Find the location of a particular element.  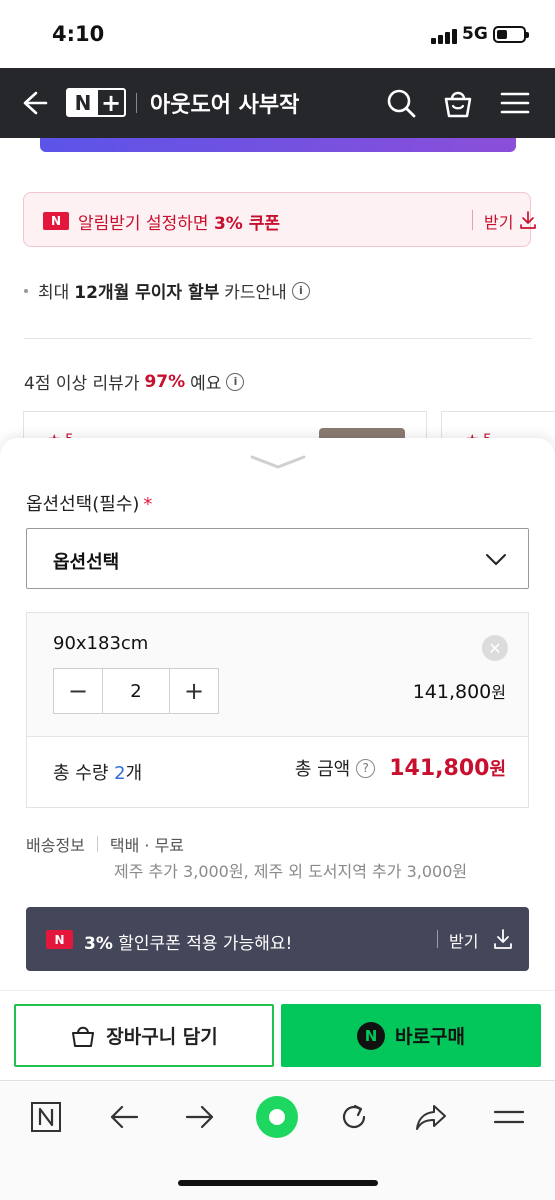

refresh-icon is located at coordinates (354, 1117).